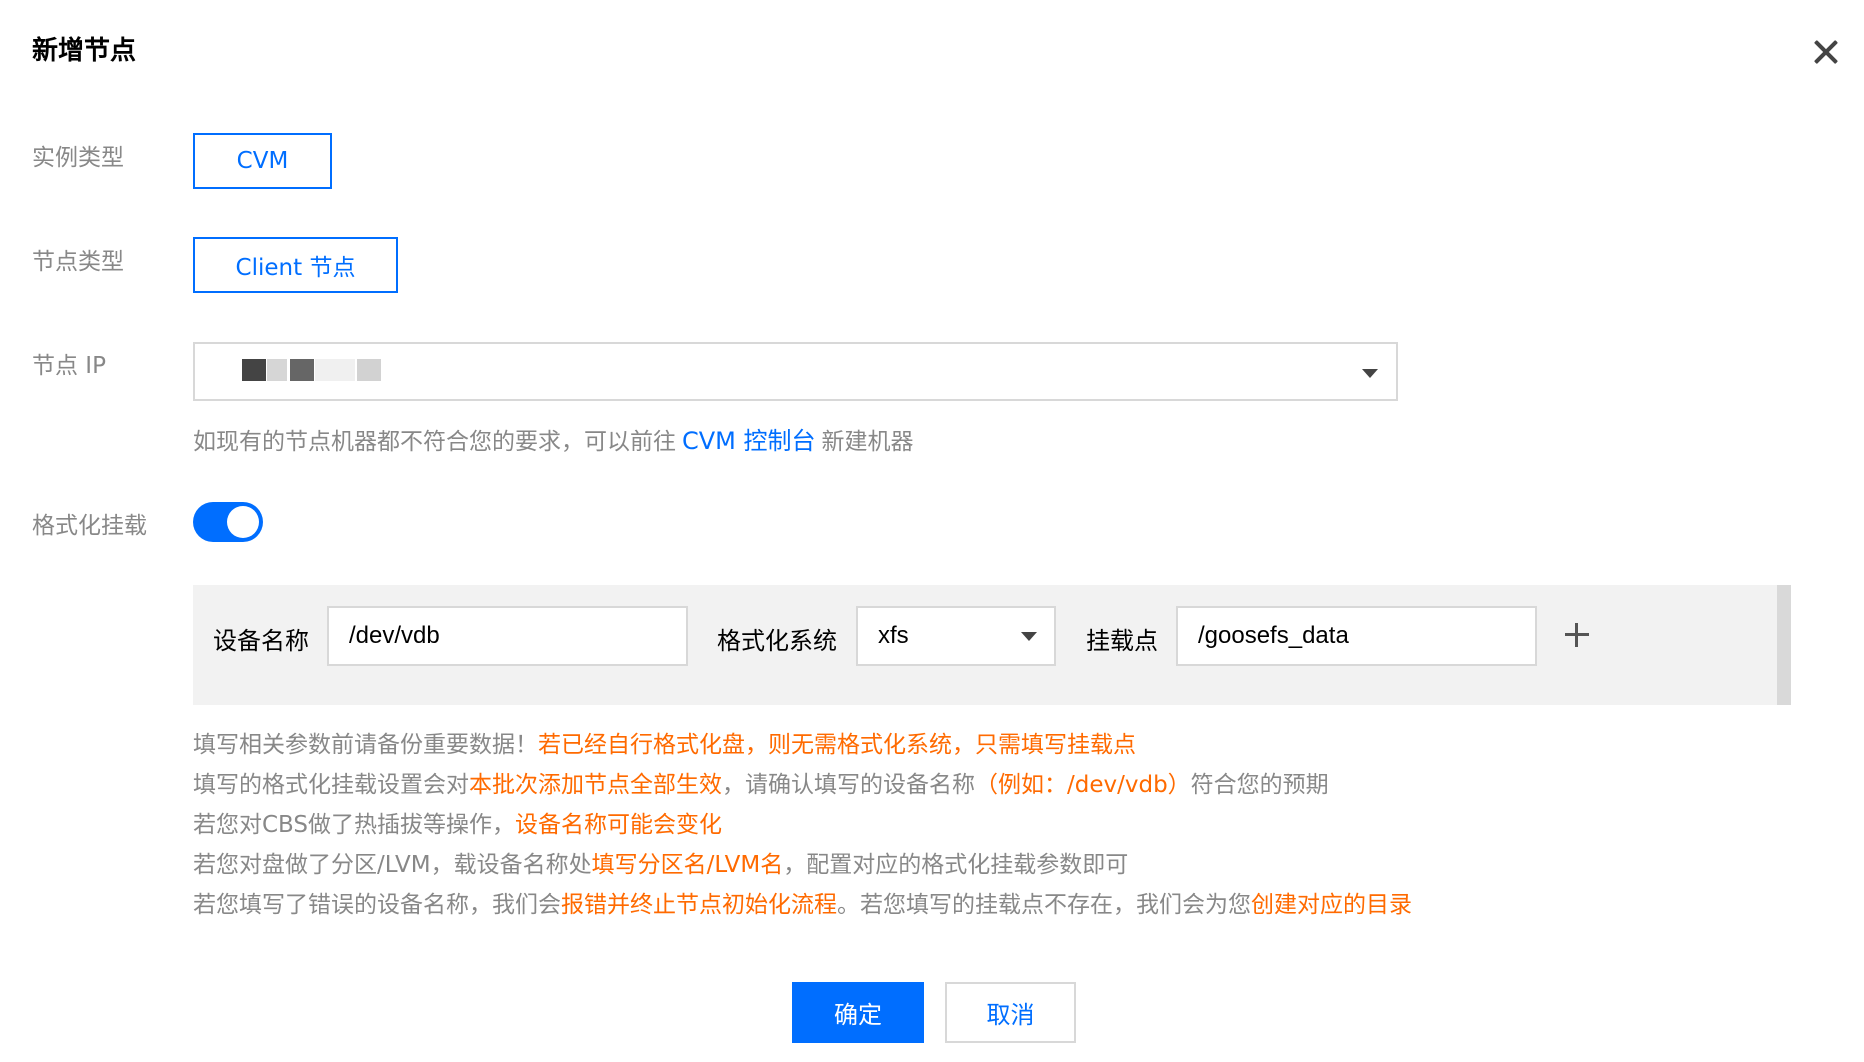  Describe the element at coordinates (956, 636) in the screenshot. I see `filesystem-select: xfs` at that location.